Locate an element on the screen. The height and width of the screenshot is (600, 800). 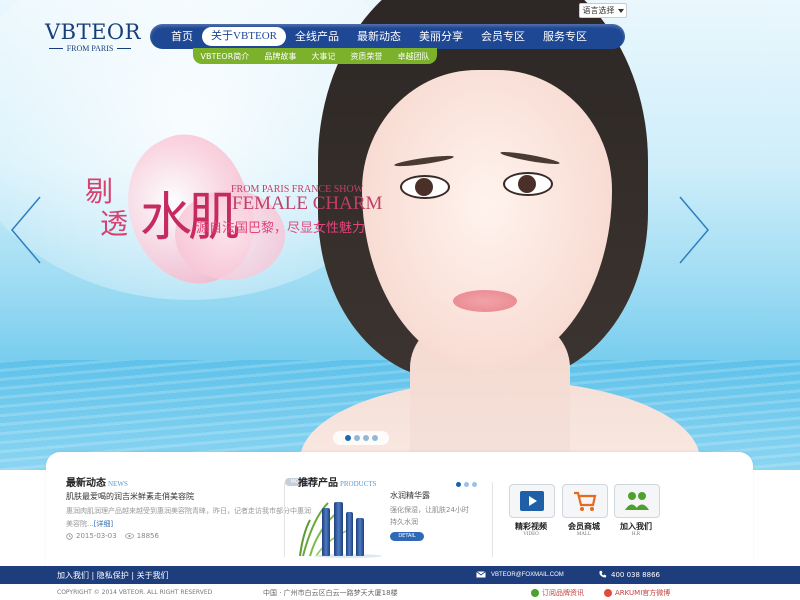
subnav-milestones: 大事记 is located at coordinates (323, 56).